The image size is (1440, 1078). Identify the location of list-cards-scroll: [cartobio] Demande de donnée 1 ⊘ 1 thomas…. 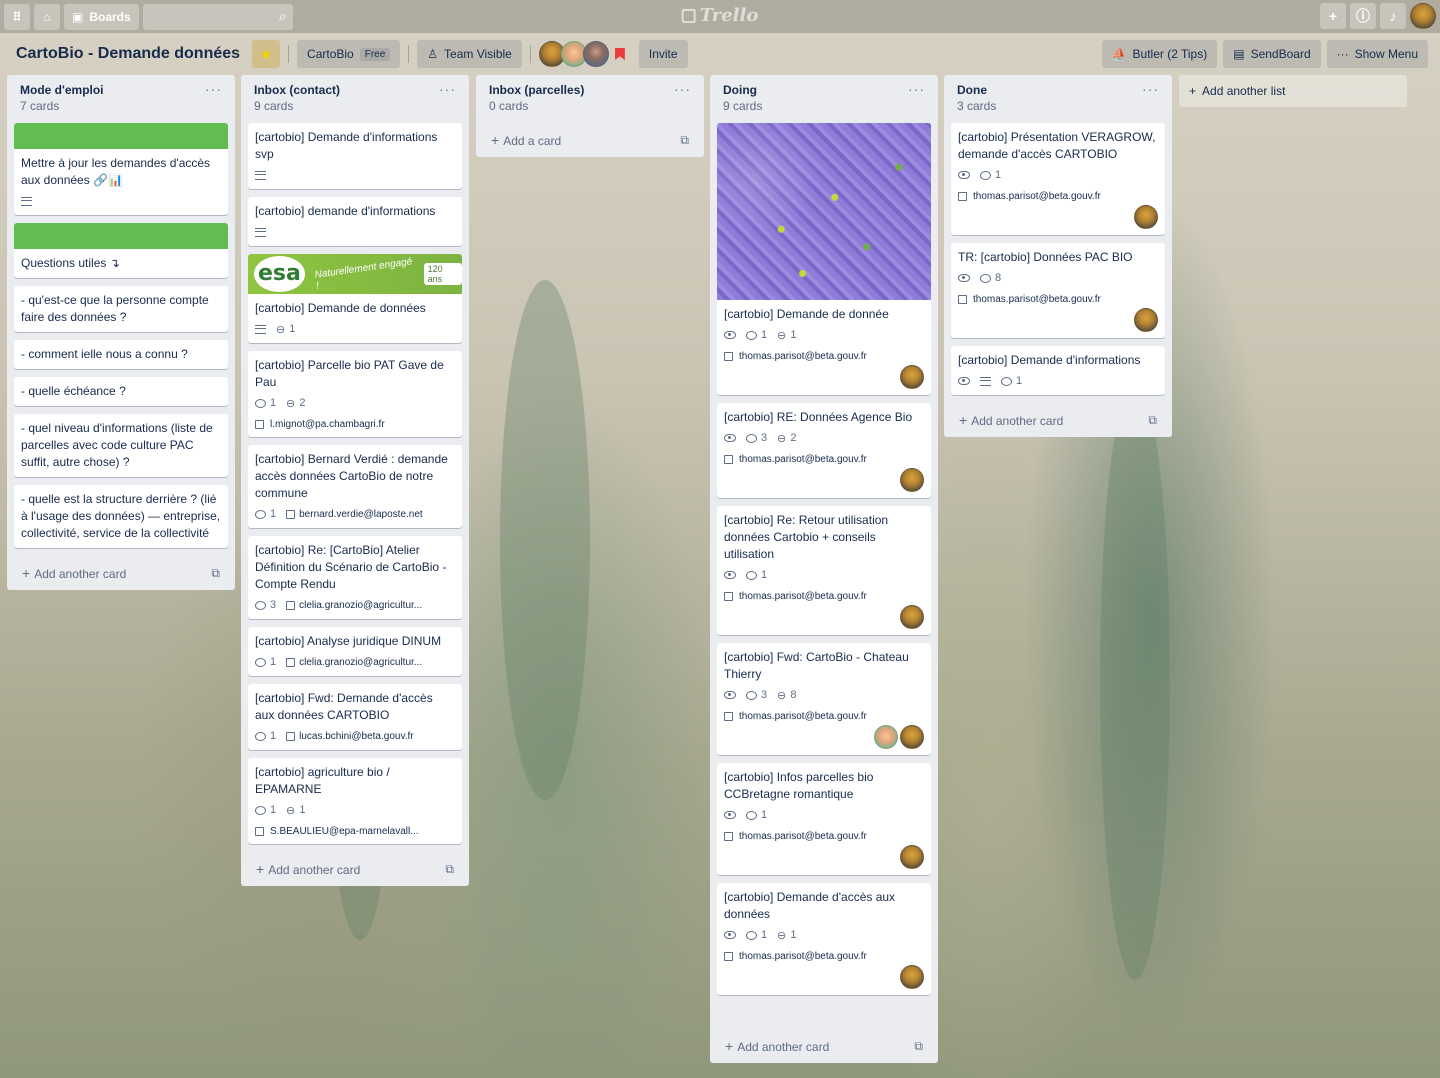
(824, 576).